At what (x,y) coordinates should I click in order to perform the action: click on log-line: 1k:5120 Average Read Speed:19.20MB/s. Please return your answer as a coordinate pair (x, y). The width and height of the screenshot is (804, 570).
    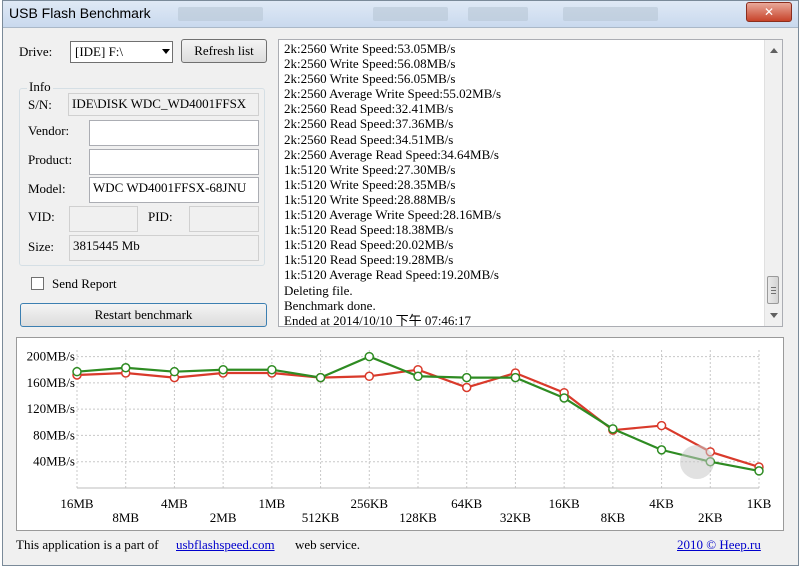
    Looking at the image, I should click on (391, 275).